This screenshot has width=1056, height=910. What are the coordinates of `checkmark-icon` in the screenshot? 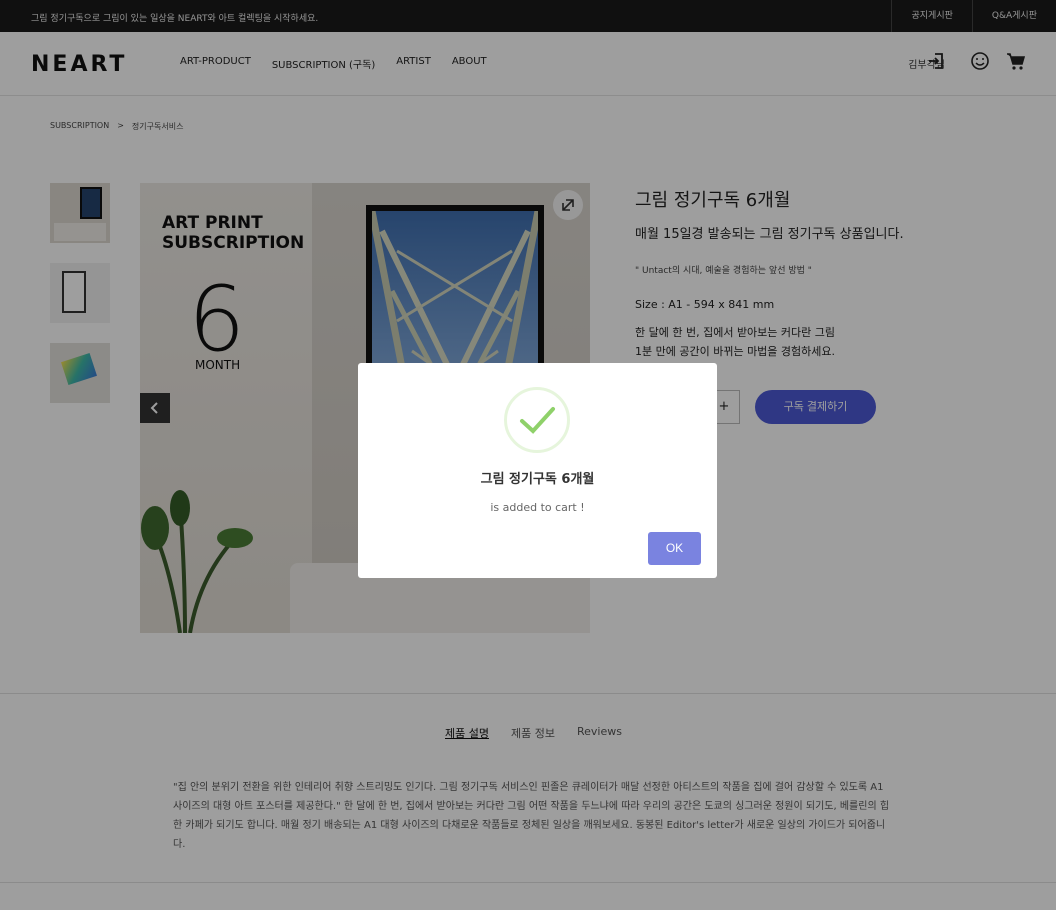 It's located at (537, 420).